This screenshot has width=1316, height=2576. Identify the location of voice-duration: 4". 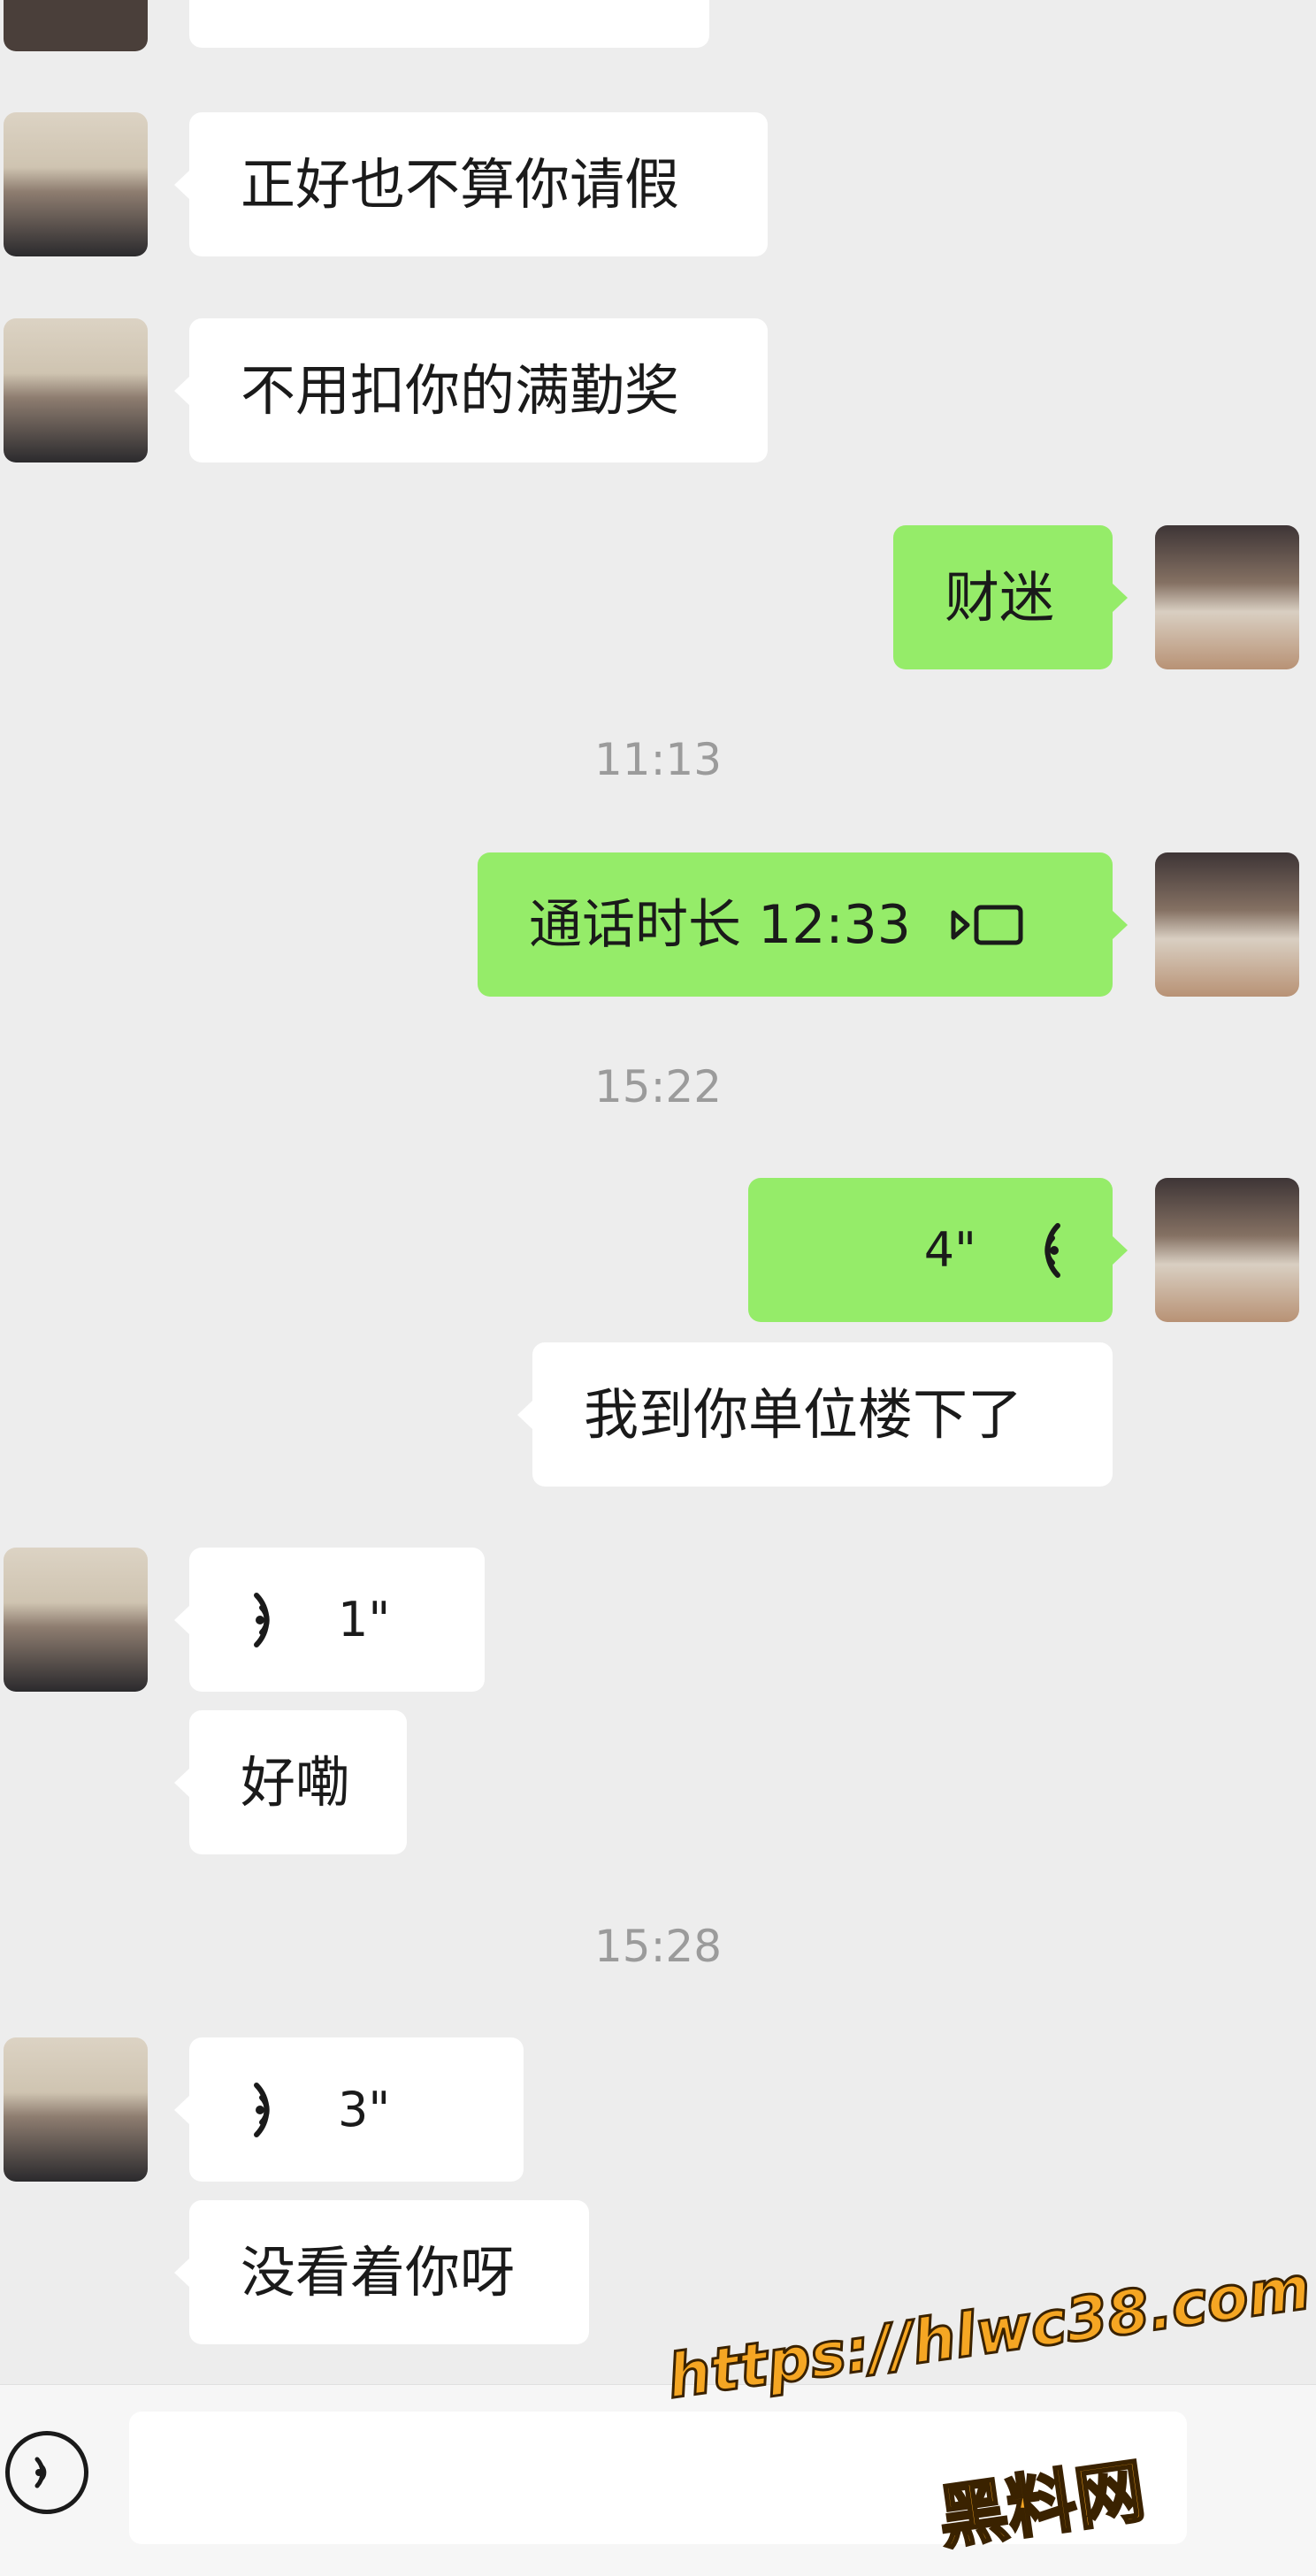
(949, 1249).